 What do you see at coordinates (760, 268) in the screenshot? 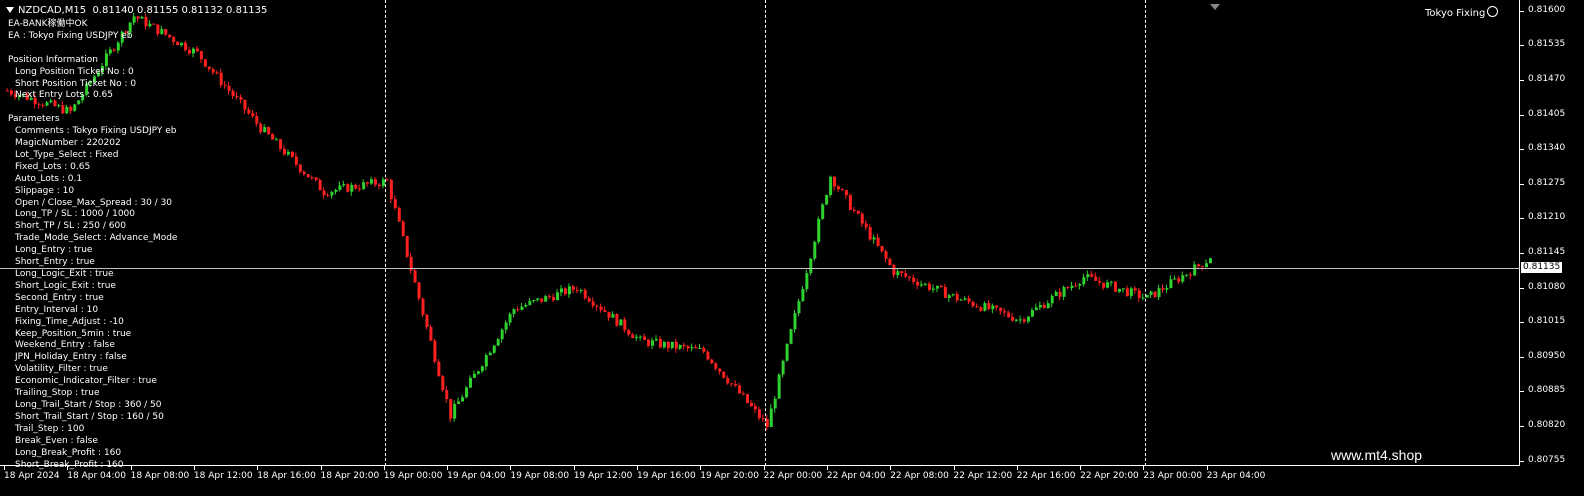
I see `current-price-line` at bounding box center [760, 268].